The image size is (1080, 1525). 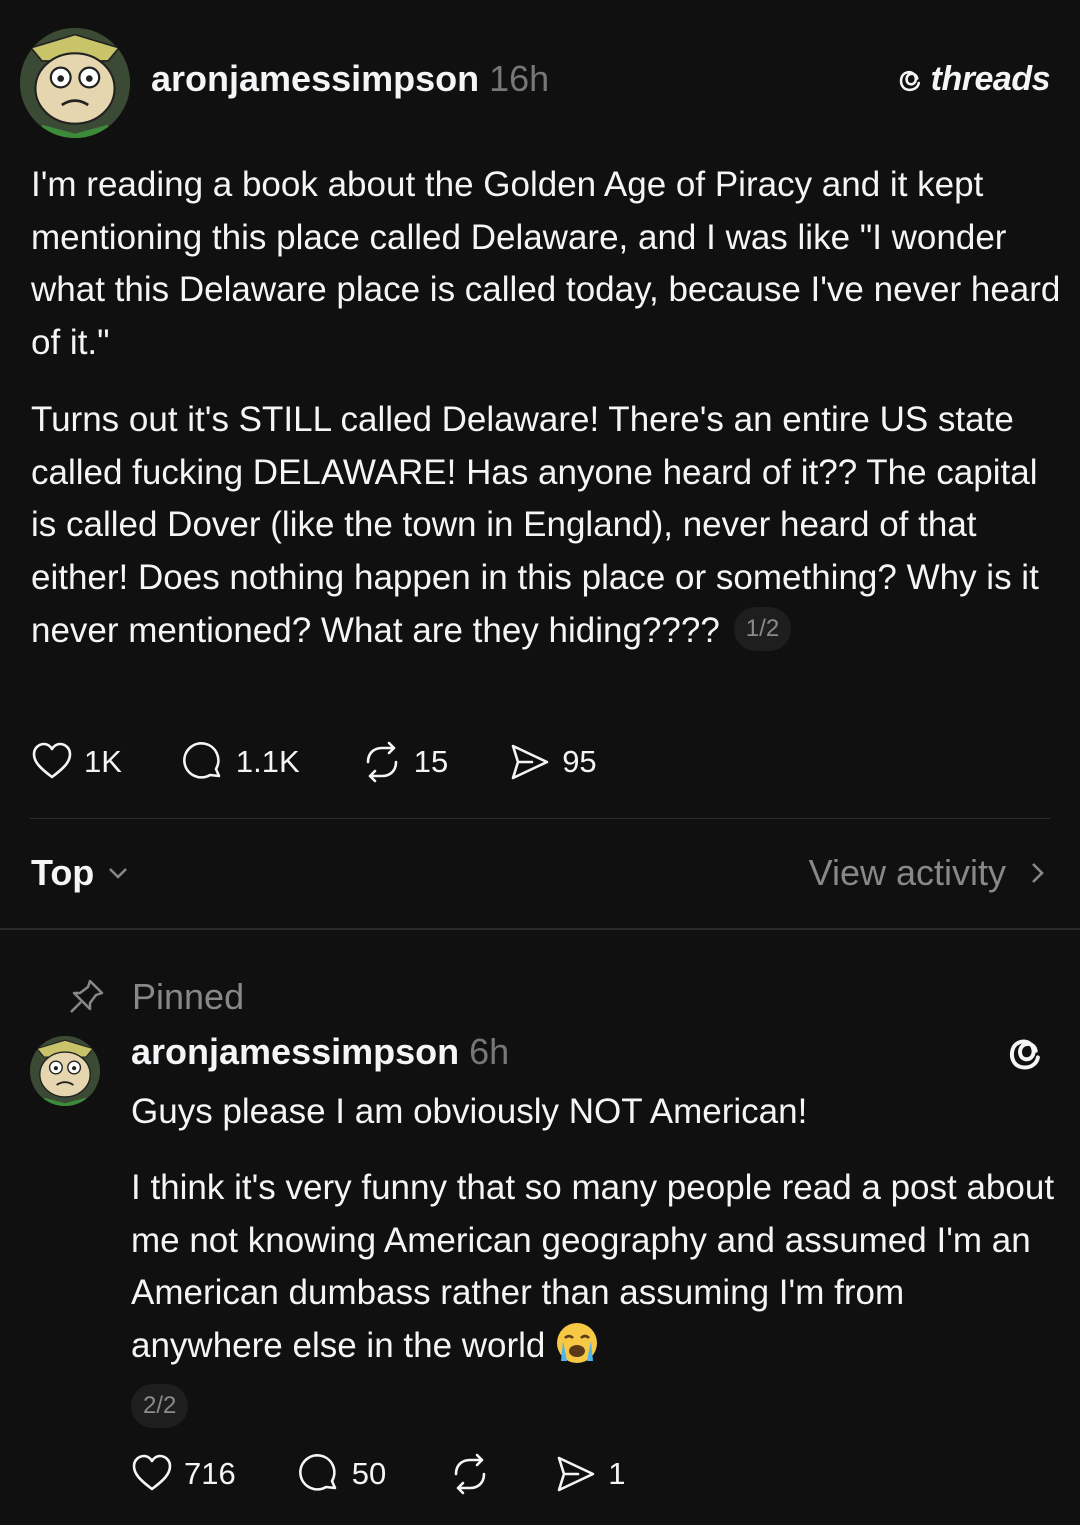 I want to click on post-header: aronjamessimpson 16h, so click(x=350, y=79).